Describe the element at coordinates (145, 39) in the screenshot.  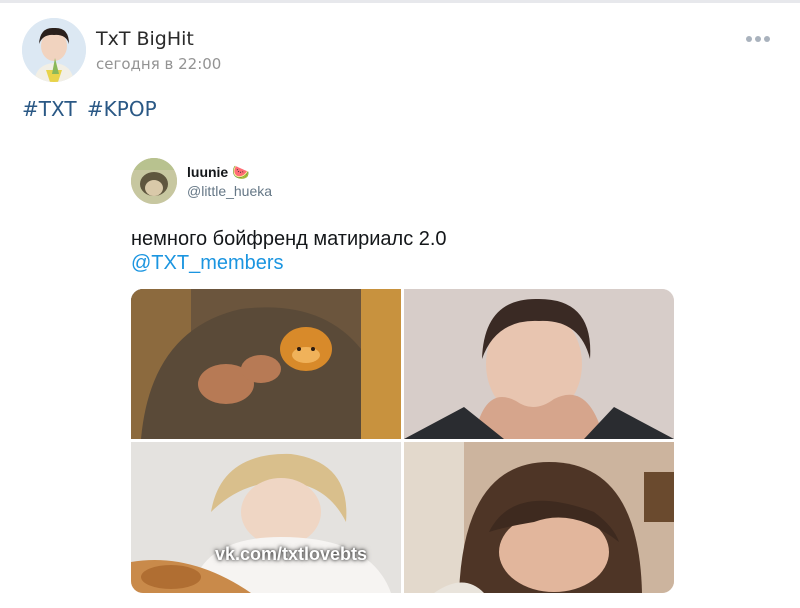
I see `author-name: TxT BigHit` at that location.